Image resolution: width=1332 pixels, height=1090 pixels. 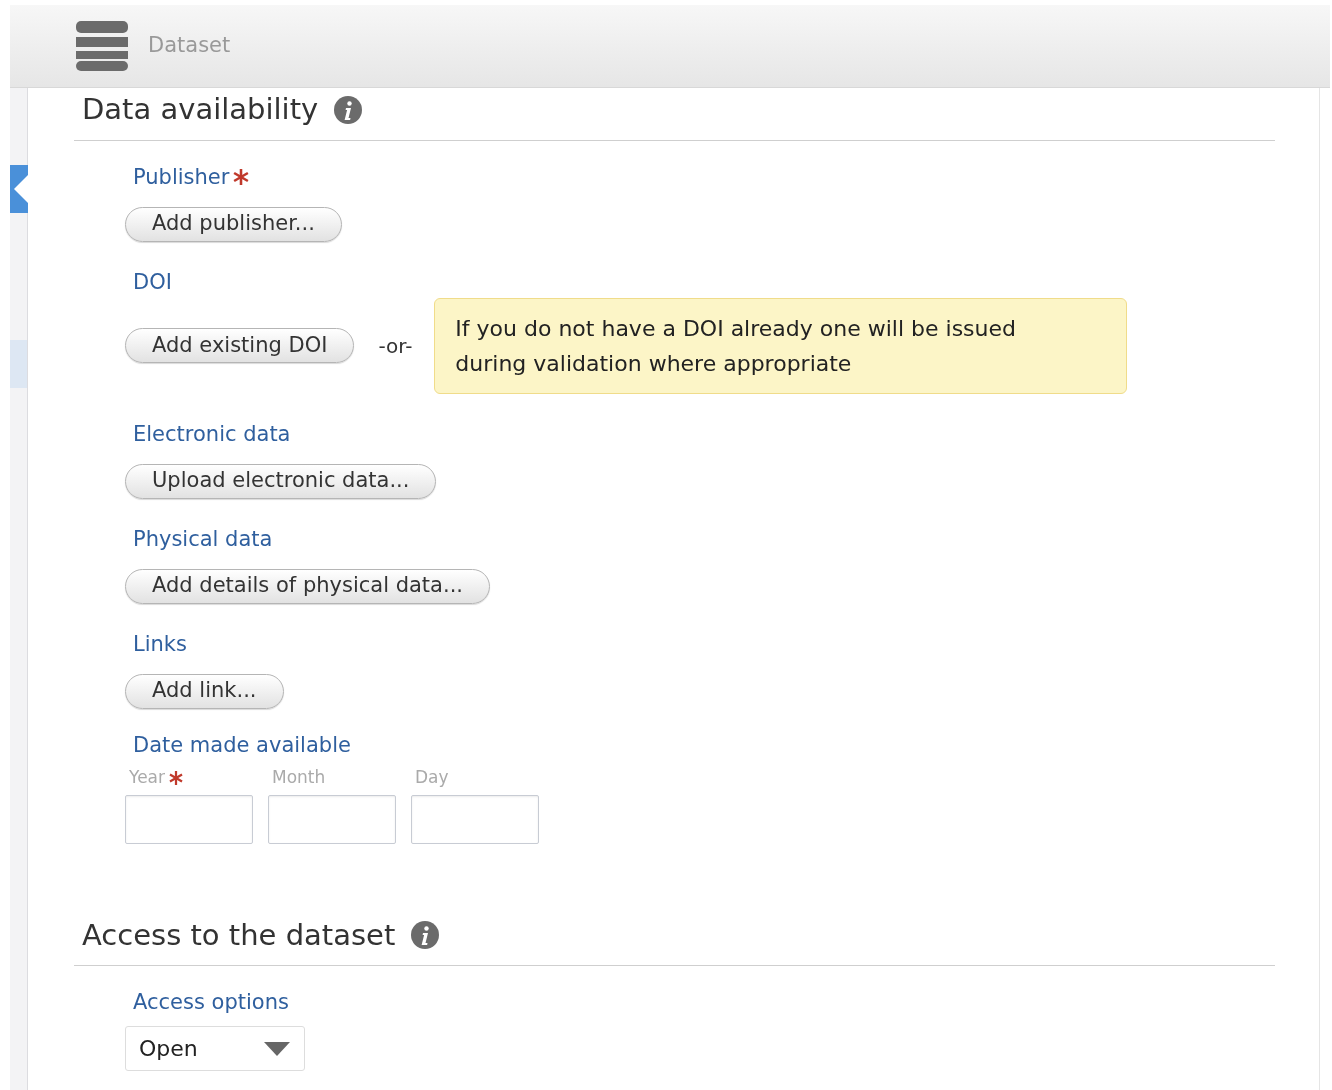 I want to click on section-heading: Data availability, so click(x=200, y=109).